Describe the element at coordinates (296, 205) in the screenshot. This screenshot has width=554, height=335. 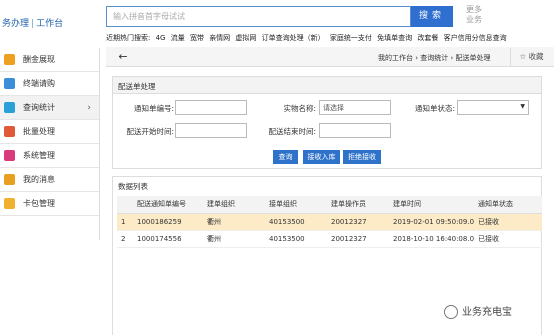
I see `column-header: 接单组织` at that location.